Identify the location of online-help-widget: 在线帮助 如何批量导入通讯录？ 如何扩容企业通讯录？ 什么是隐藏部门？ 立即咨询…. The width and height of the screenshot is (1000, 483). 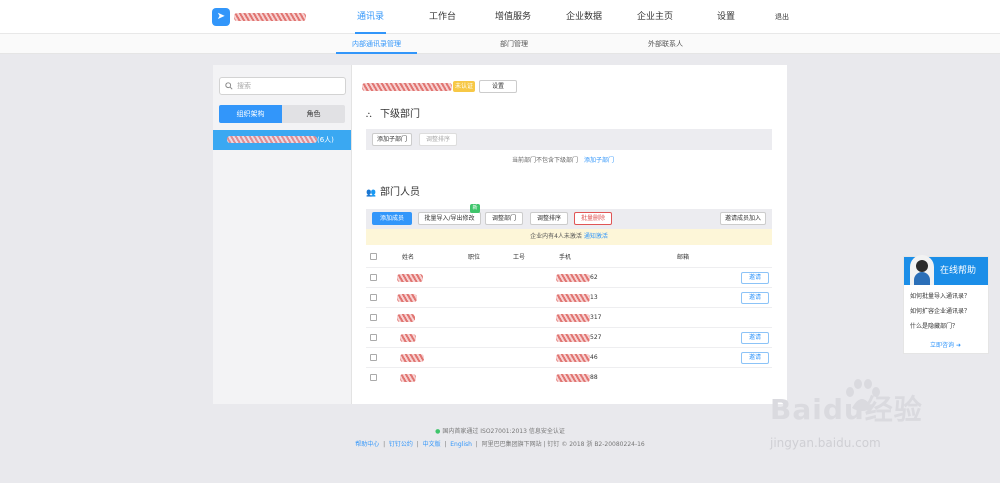
(946, 304).